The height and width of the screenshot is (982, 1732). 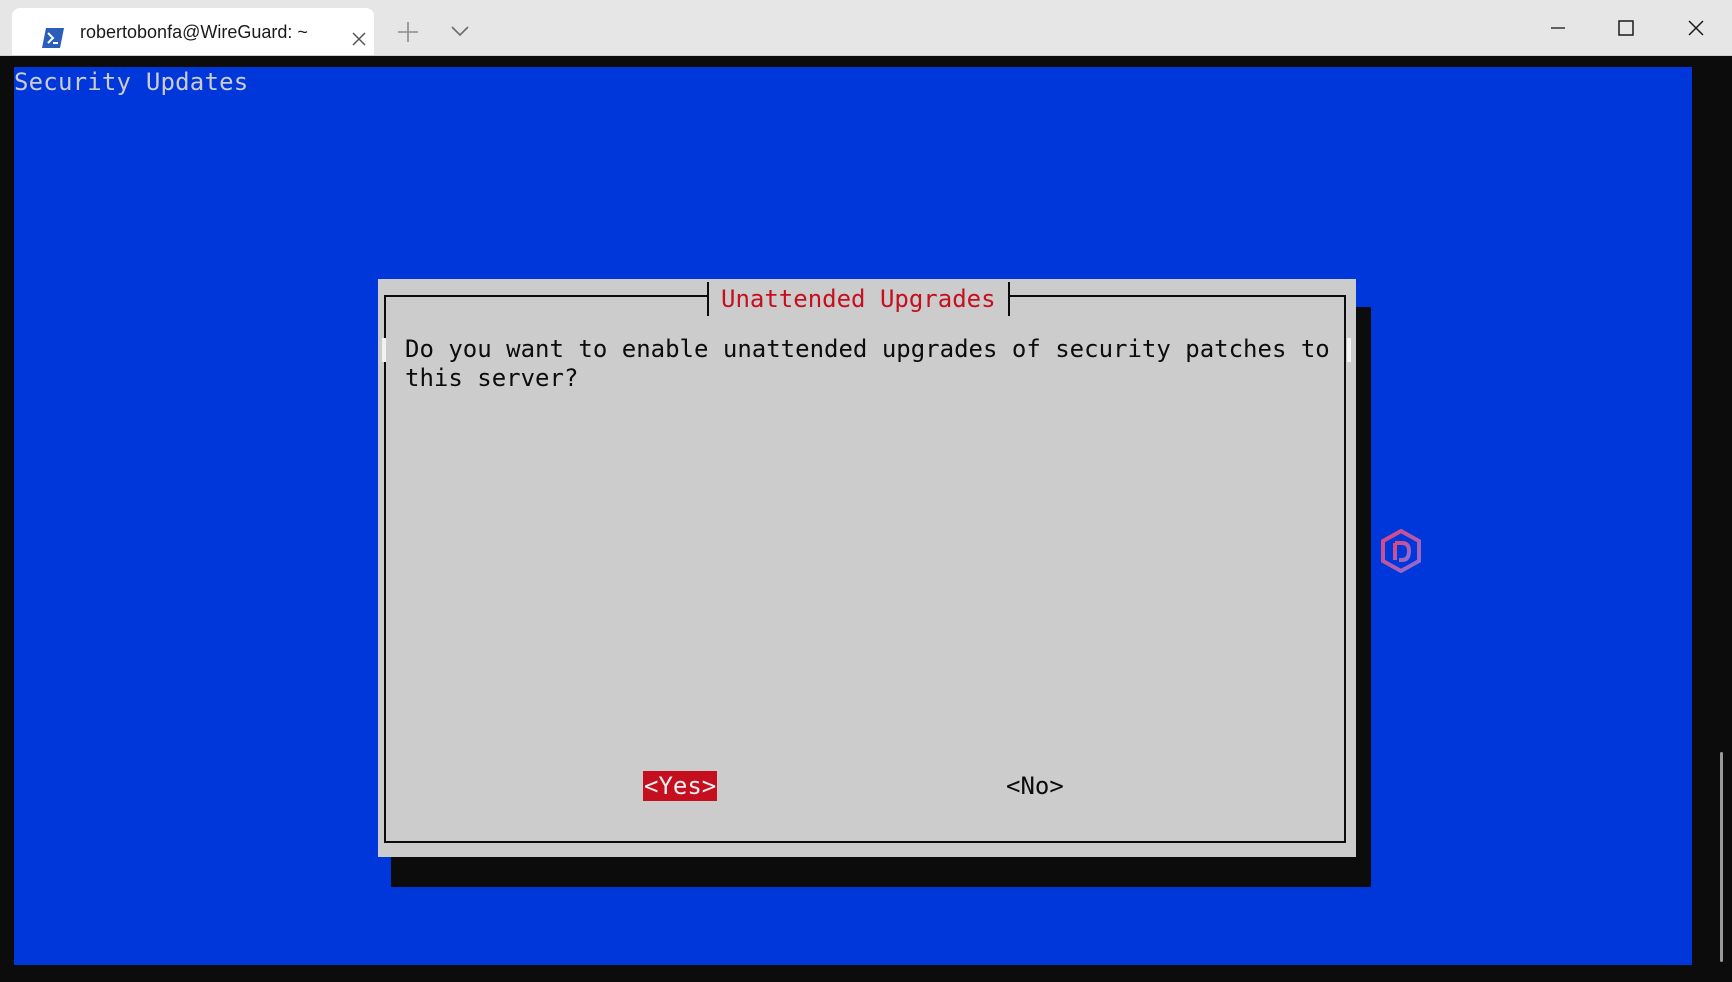 What do you see at coordinates (680, 786) in the screenshot?
I see `yes-button: <Yes>` at bounding box center [680, 786].